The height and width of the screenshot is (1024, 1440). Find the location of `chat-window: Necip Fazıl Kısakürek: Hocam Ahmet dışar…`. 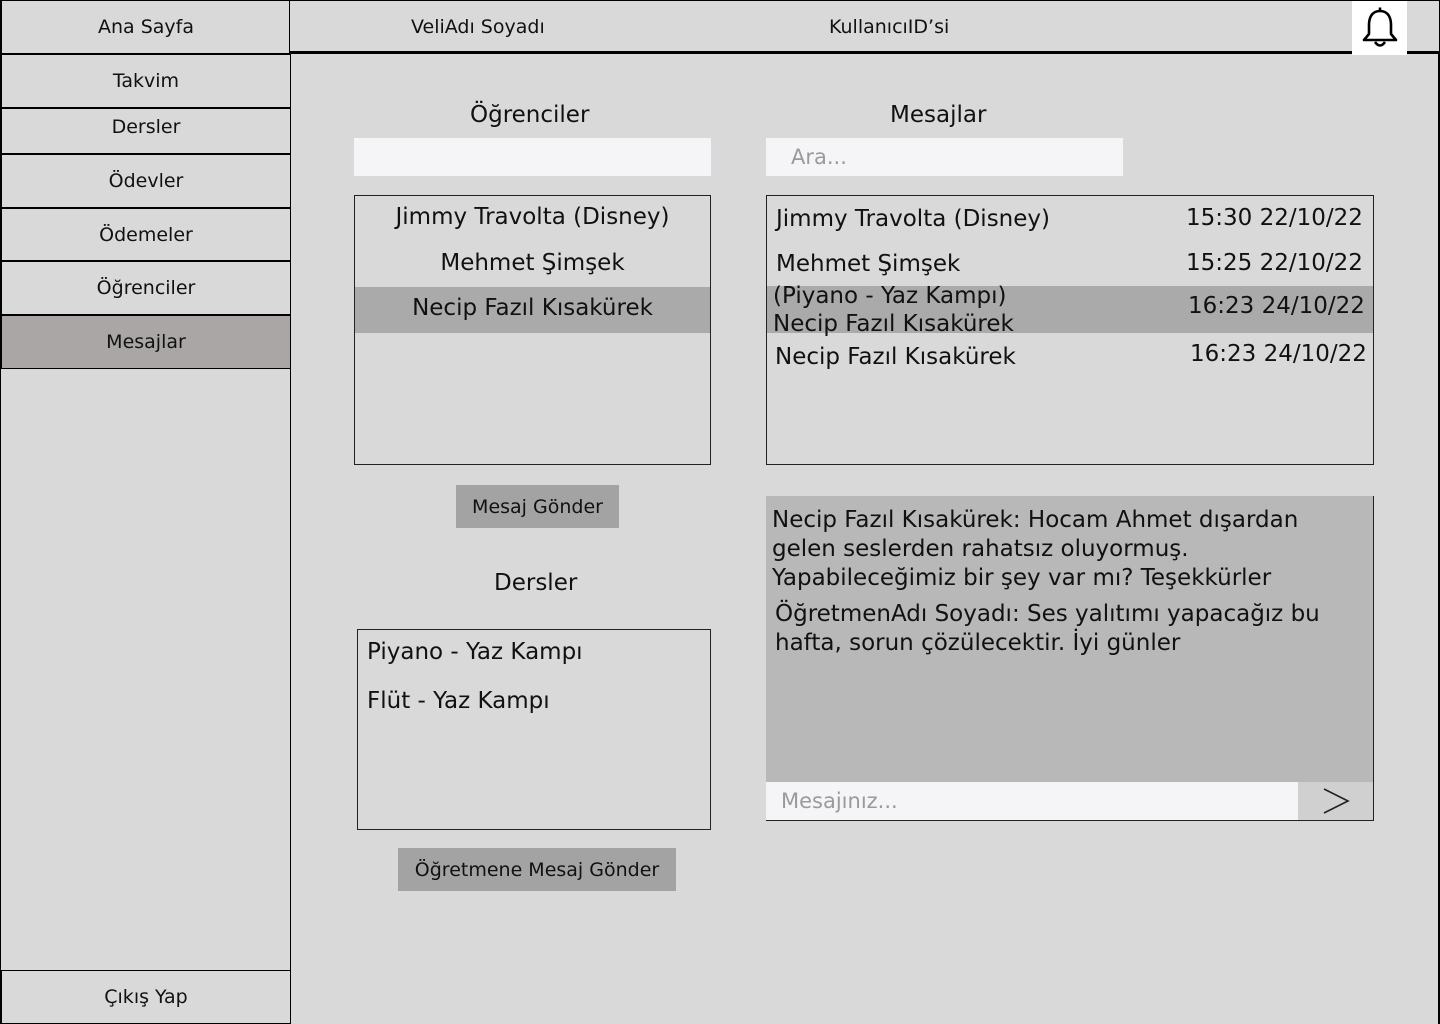

chat-window: Necip Fazıl Kısakürek: Hocam Ahmet dışar… is located at coordinates (1070, 658).